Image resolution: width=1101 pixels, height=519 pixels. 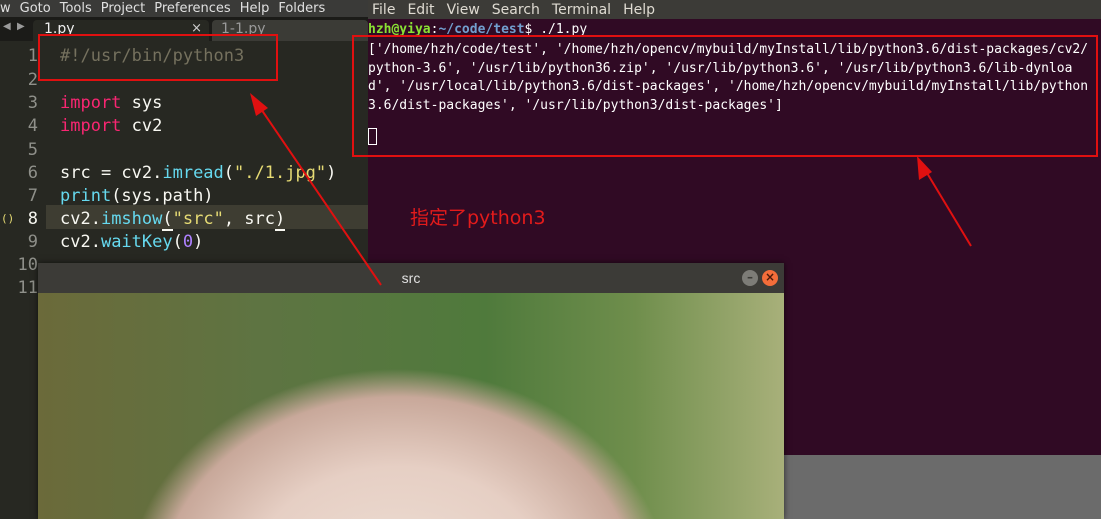 I want to click on tab-prev-icon: ◀, so click(x=7, y=26).